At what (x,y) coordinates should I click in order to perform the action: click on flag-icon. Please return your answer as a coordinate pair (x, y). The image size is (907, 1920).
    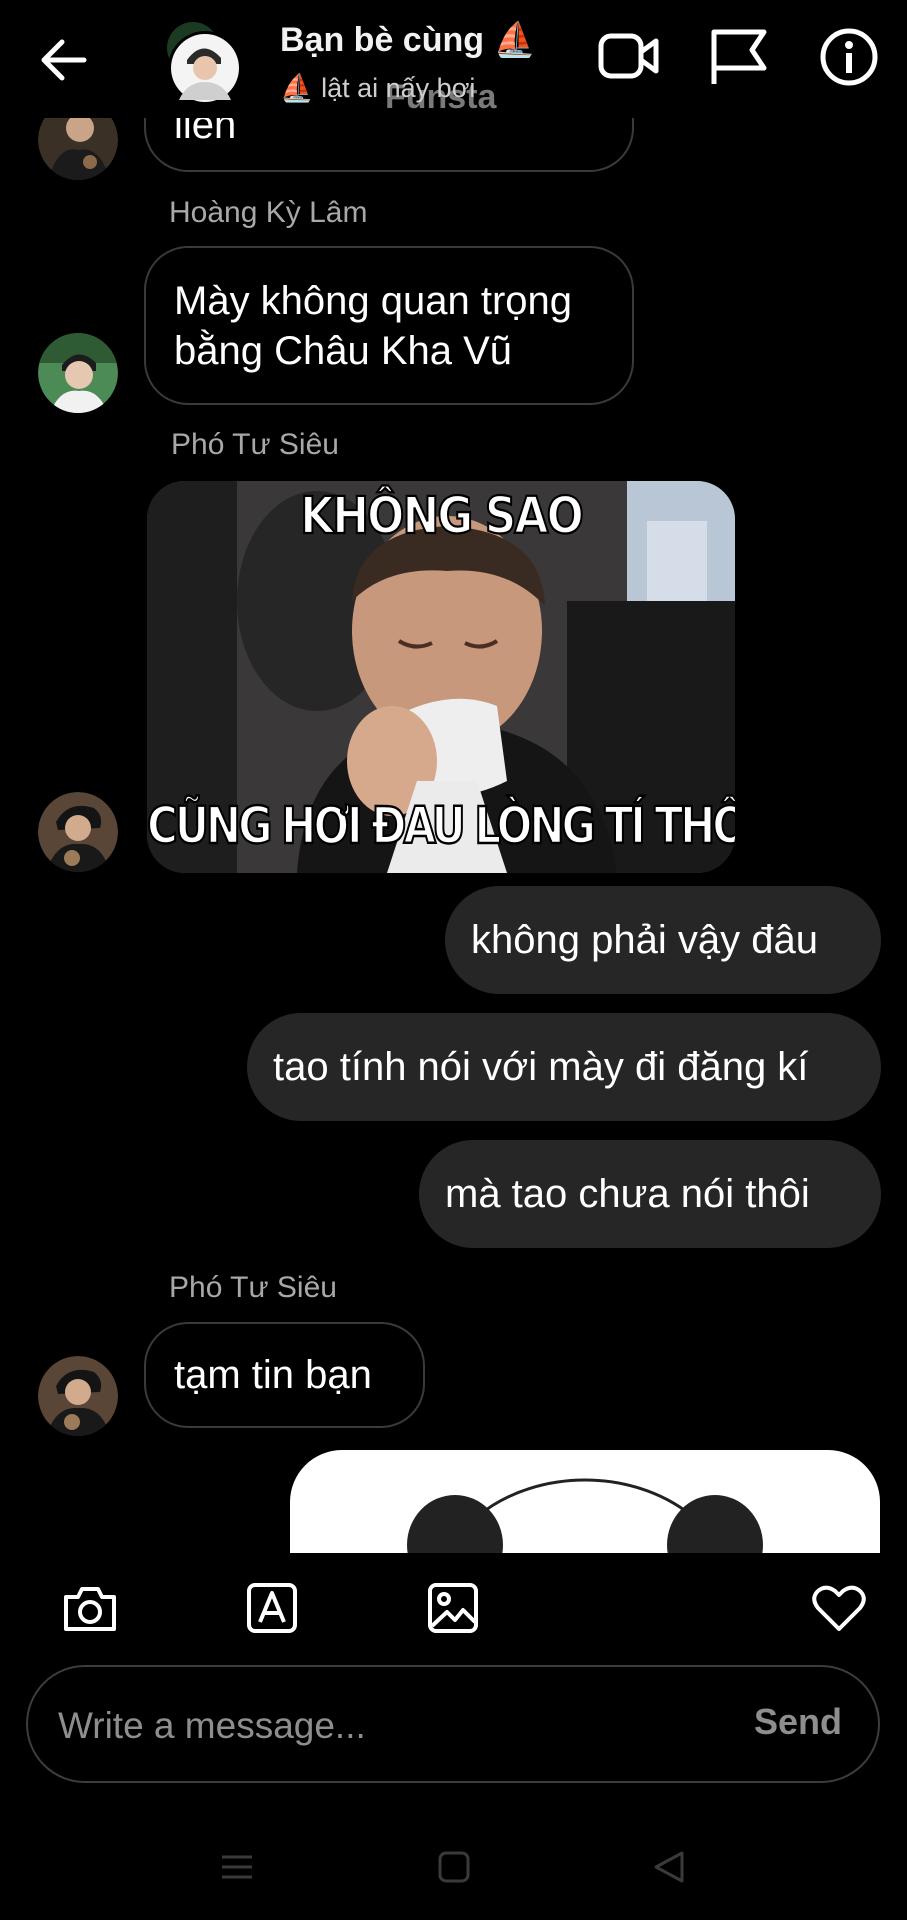
    Looking at the image, I should click on (739, 56).